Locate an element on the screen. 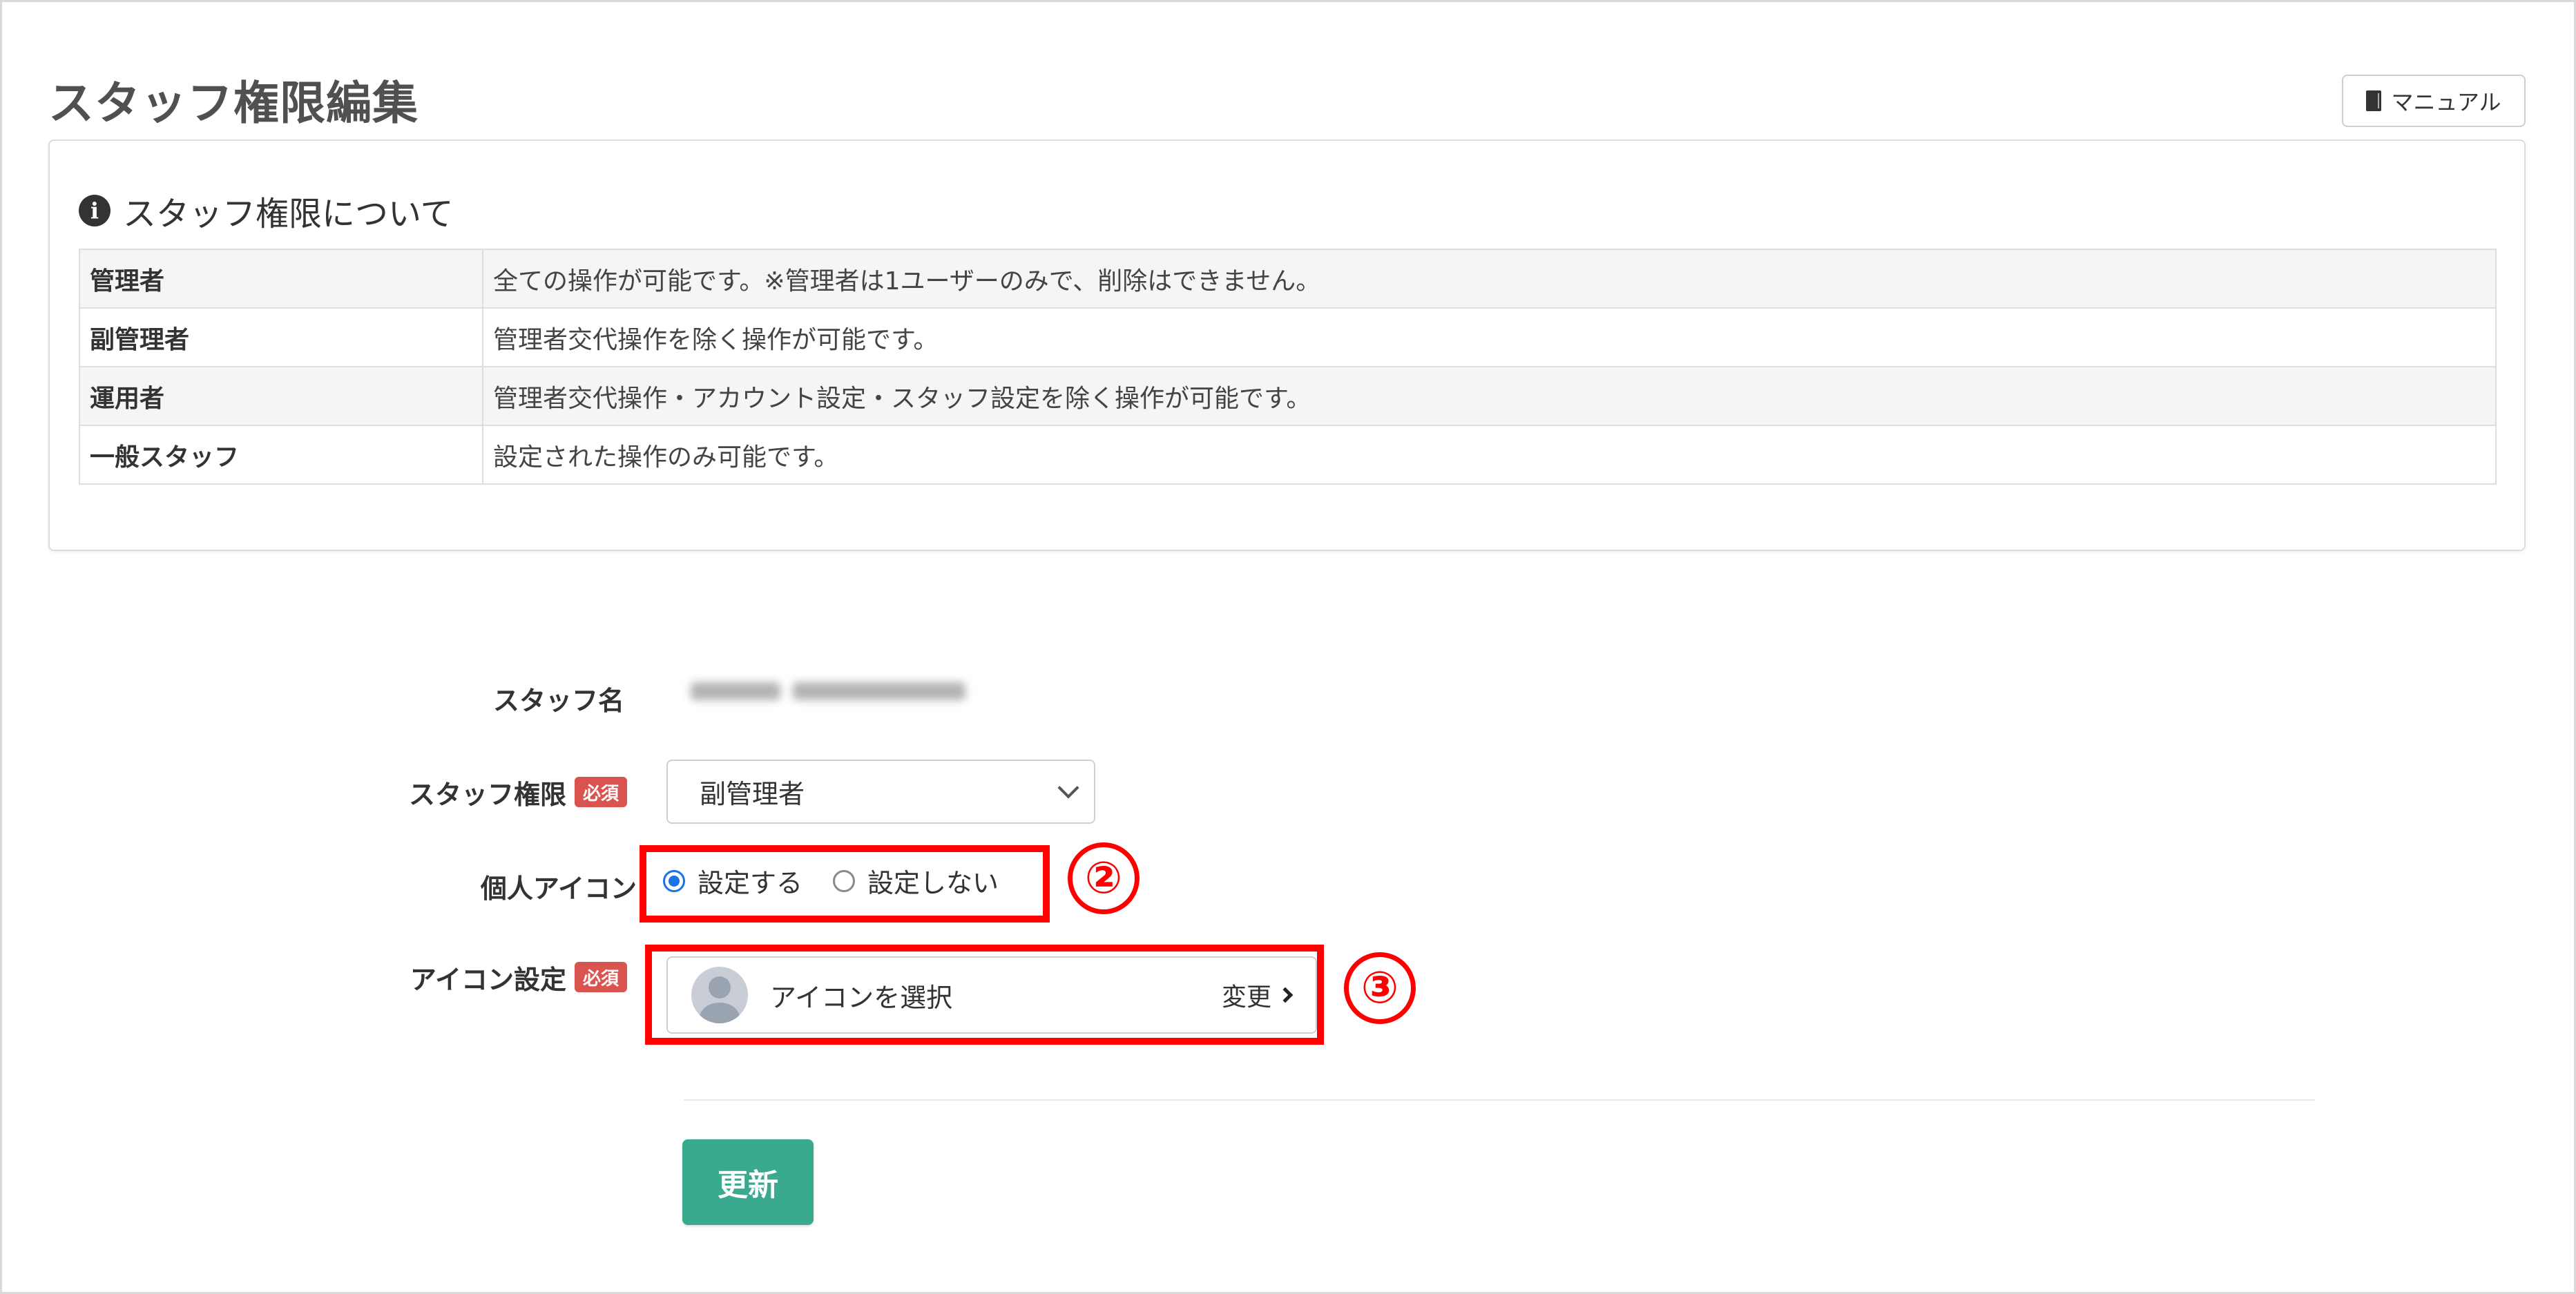 Image resolution: width=2576 pixels, height=1294 pixels. role-description-cell: 管理者交代操作・アカウント設定・スタッフ設定を除く操作が可能です。 is located at coordinates (1489, 396).